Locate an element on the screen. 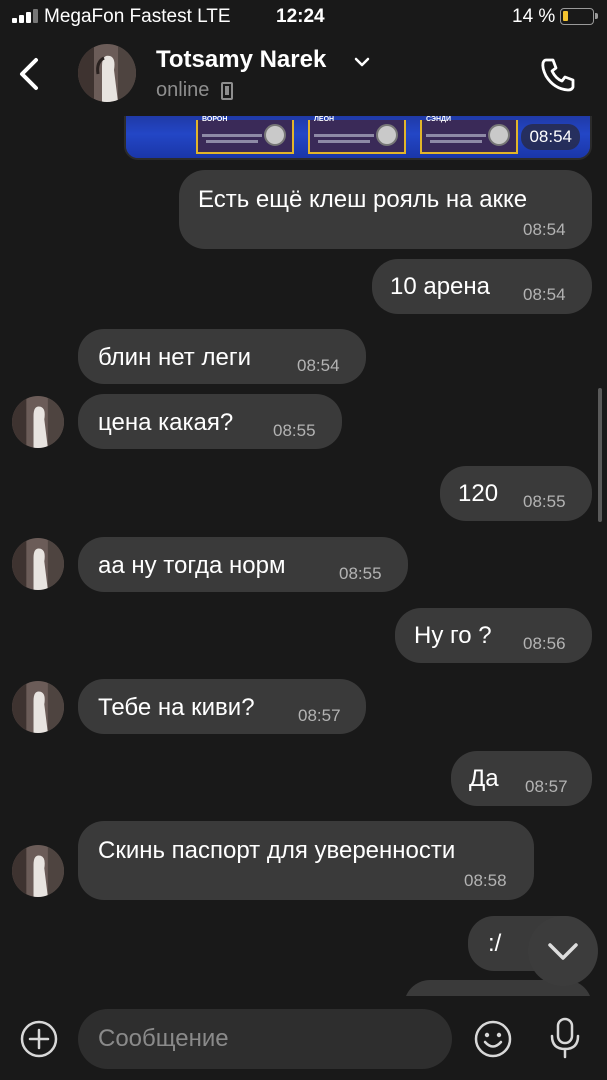 The height and width of the screenshot is (1080, 607). emoji-button is located at coordinates (493, 1039).